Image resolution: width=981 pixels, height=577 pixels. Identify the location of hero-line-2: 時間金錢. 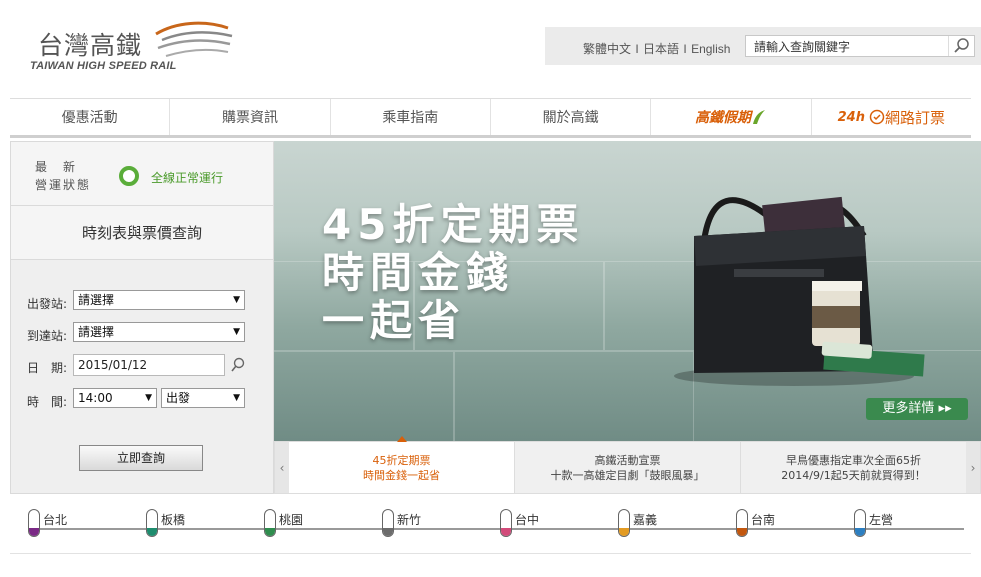
(418, 272).